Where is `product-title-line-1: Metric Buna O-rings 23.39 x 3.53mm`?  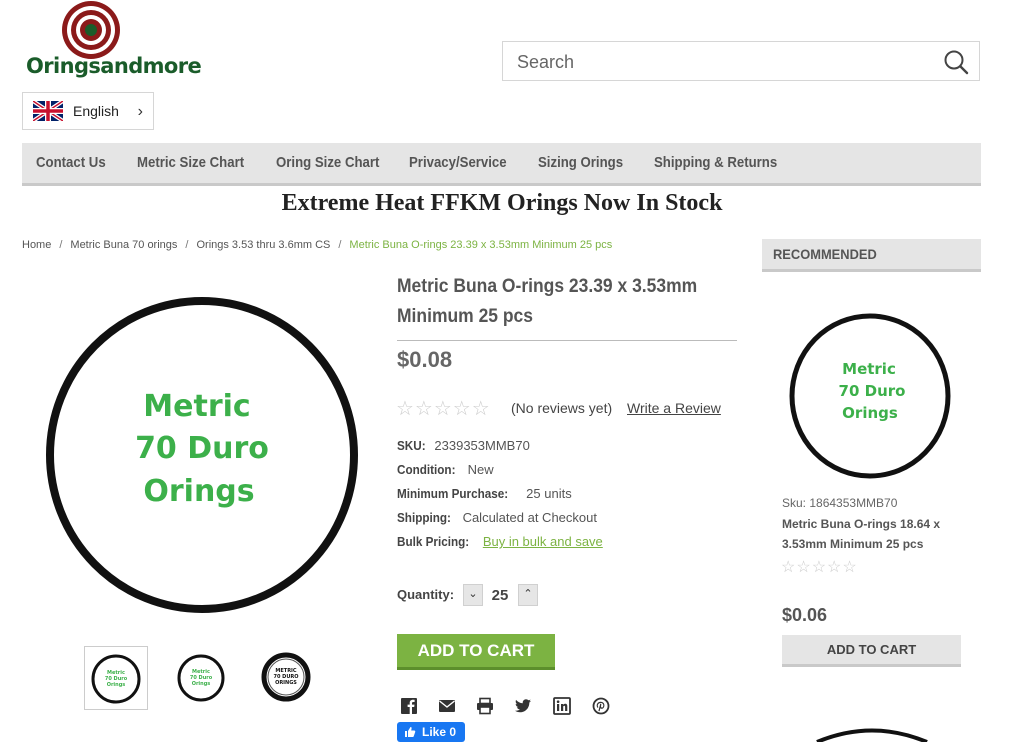
product-title-line-1: Metric Buna O-rings 23.39 x 3.53mm is located at coordinates (547, 286).